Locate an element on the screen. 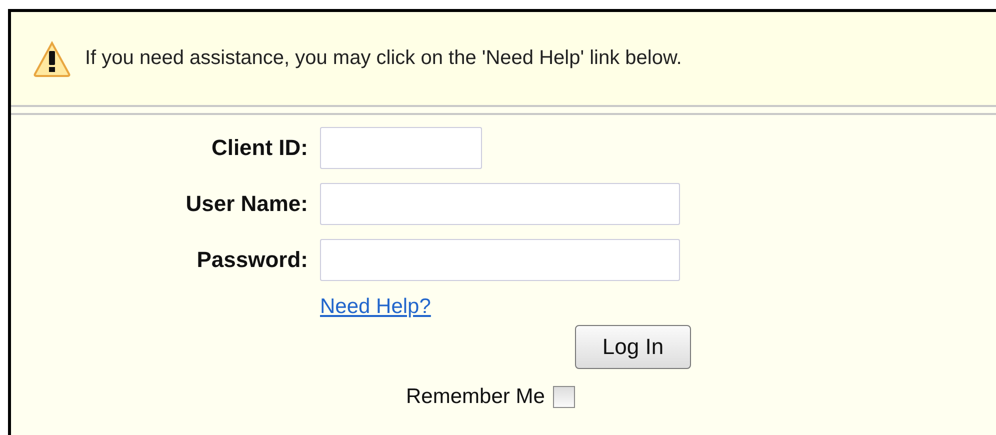  login-button: Log In is located at coordinates (633, 347).